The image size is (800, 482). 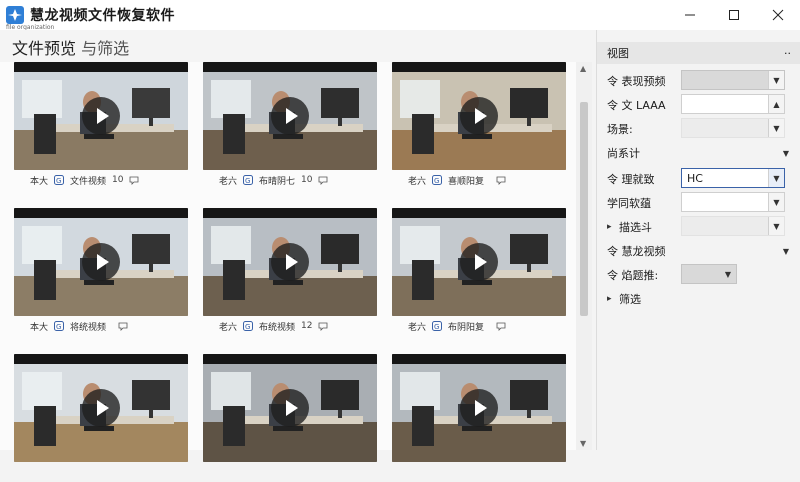 I want to click on video-card: 老六 G 喜顺阳复, so click(x=479, y=126).